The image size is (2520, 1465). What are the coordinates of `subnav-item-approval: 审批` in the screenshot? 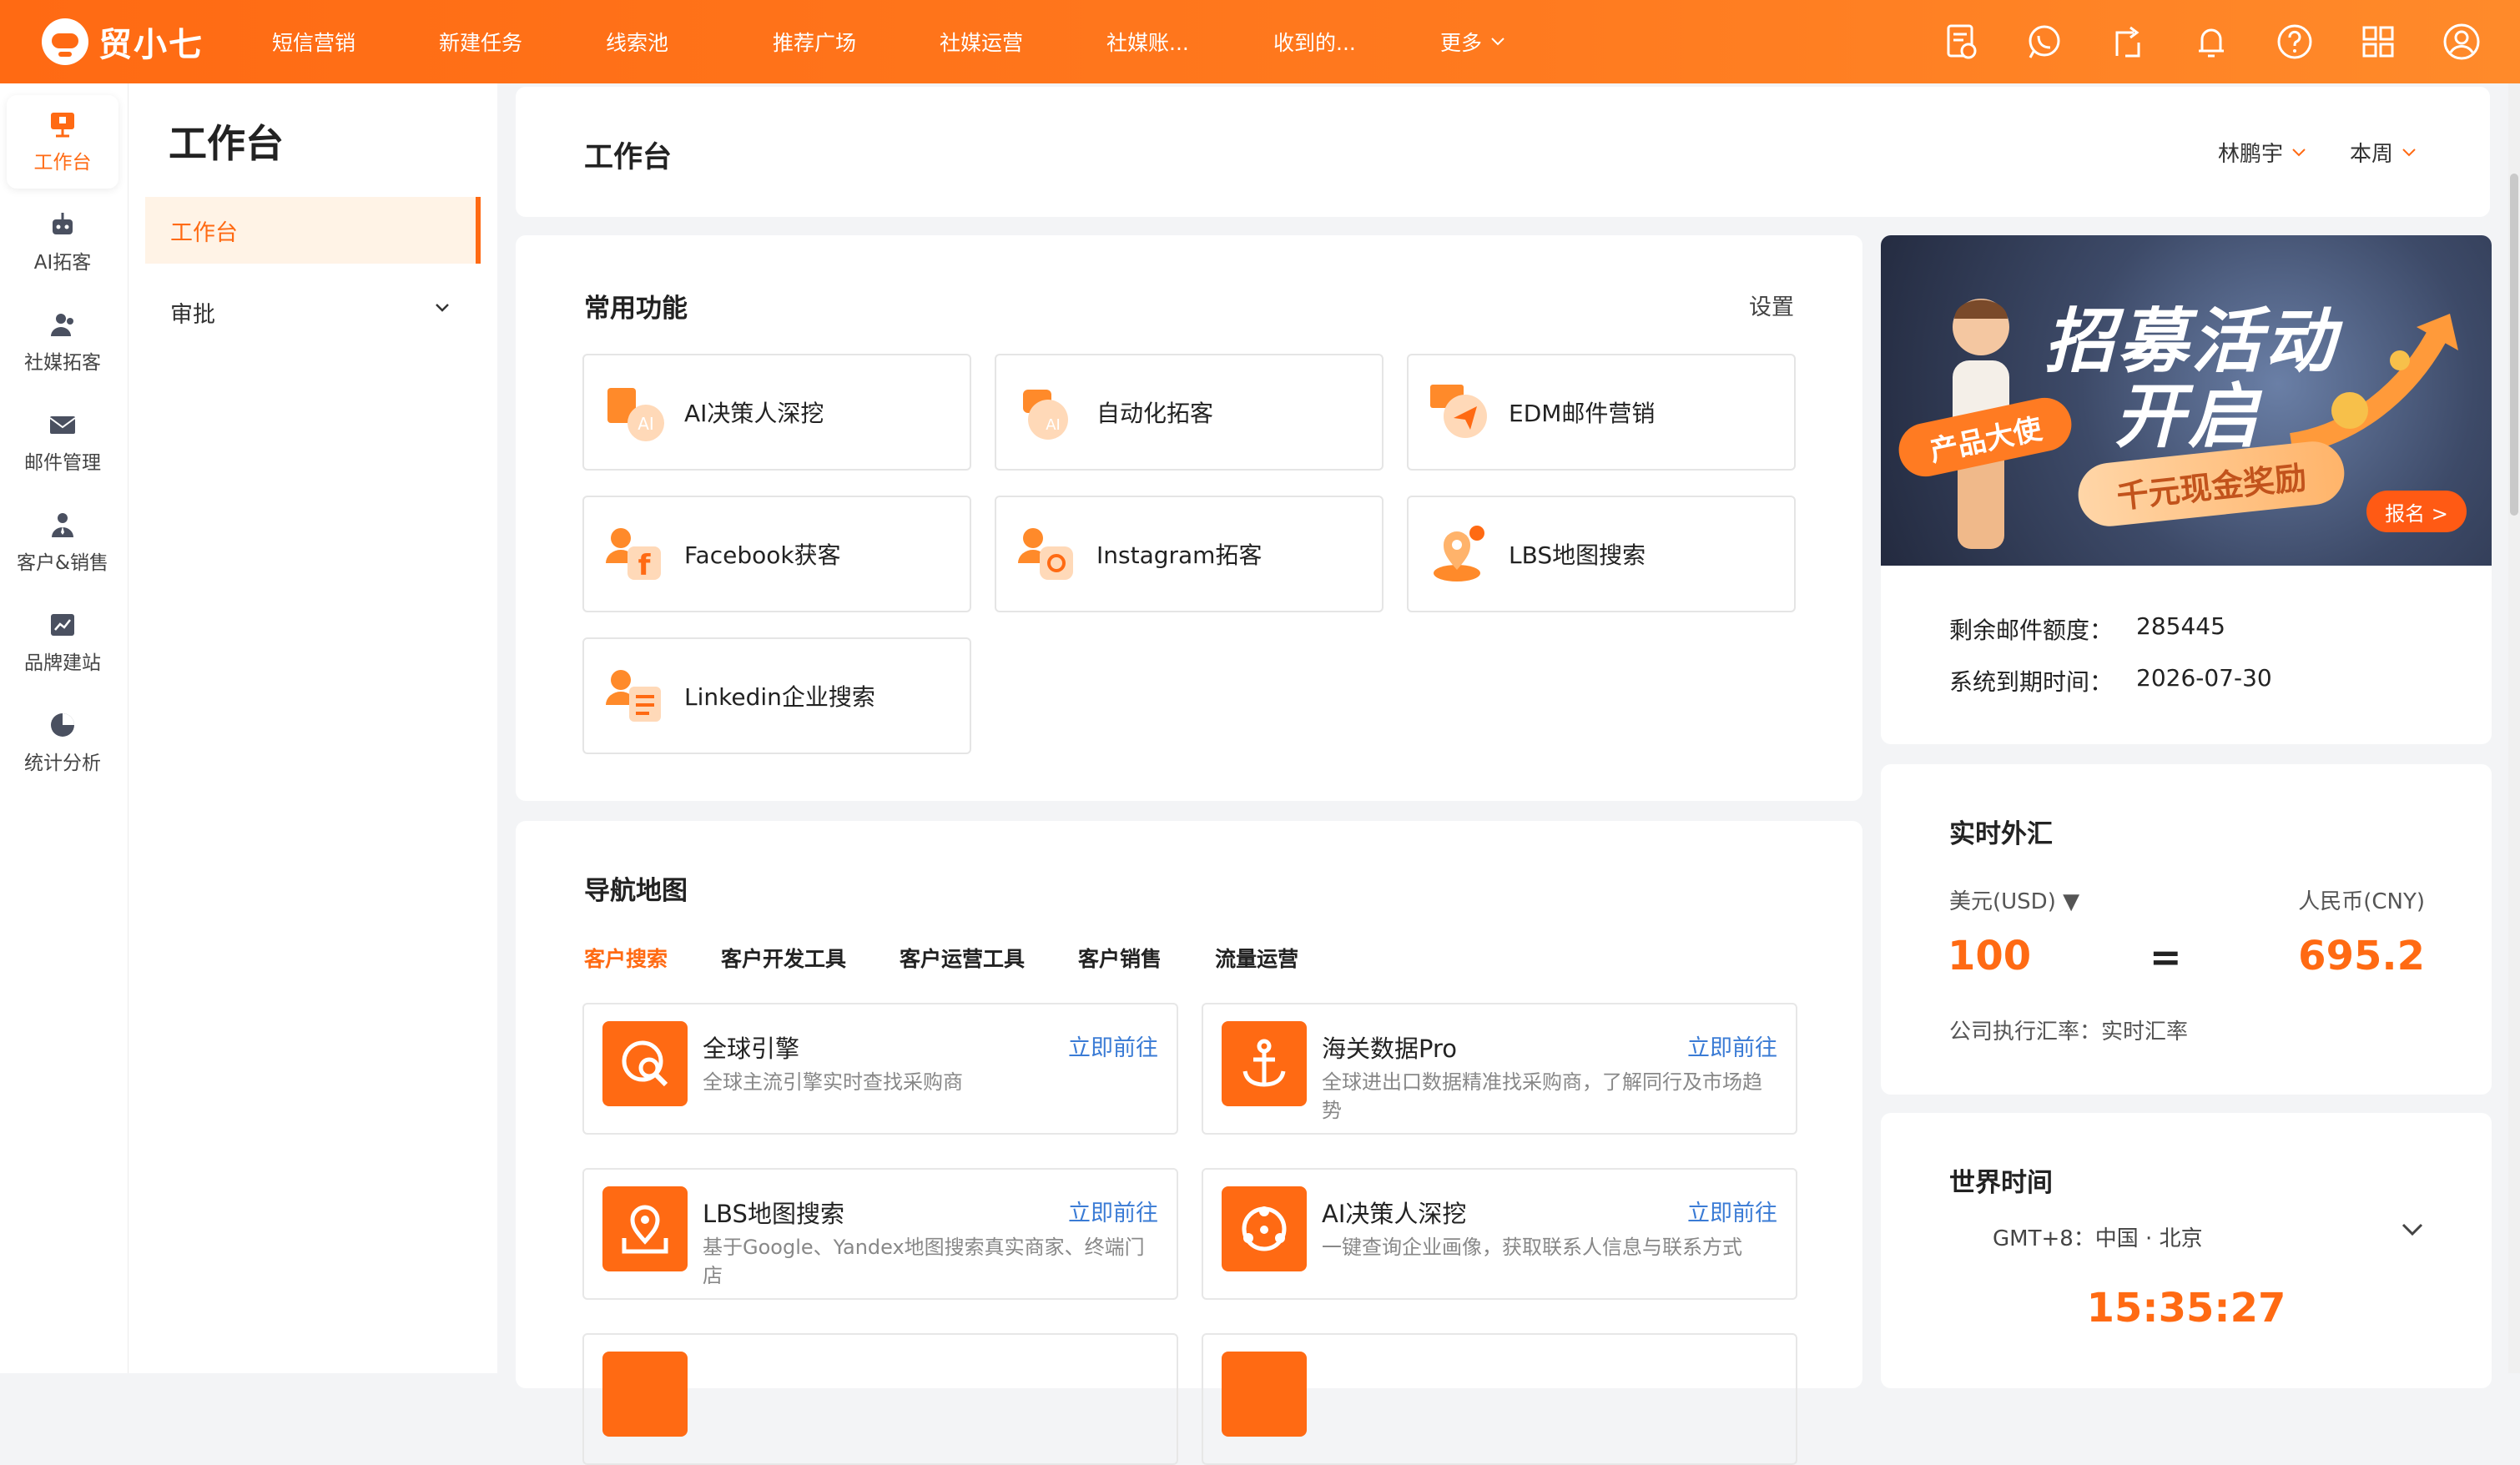 It's located at (313, 312).